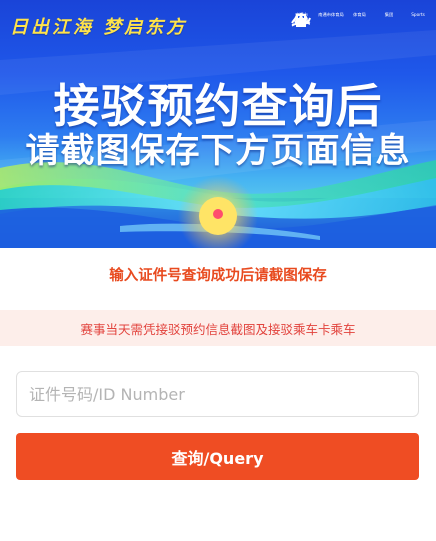  Describe the element at coordinates (317, 24) in the screenshot. I see `sponsor-logo: 南通市体育局` at that location.